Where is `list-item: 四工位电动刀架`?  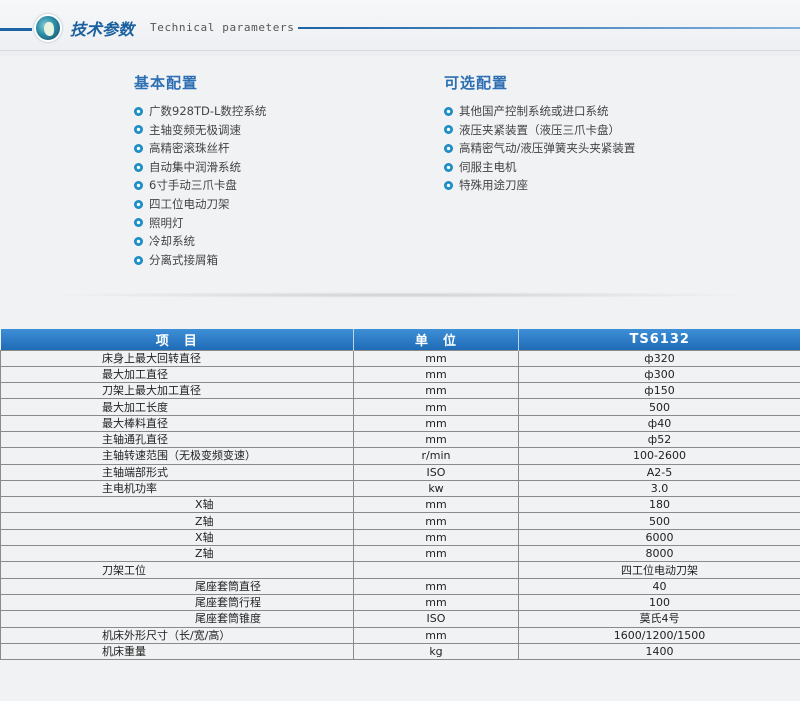 list-item: 四工位电动刀架 is located at coordinates (200, 204).